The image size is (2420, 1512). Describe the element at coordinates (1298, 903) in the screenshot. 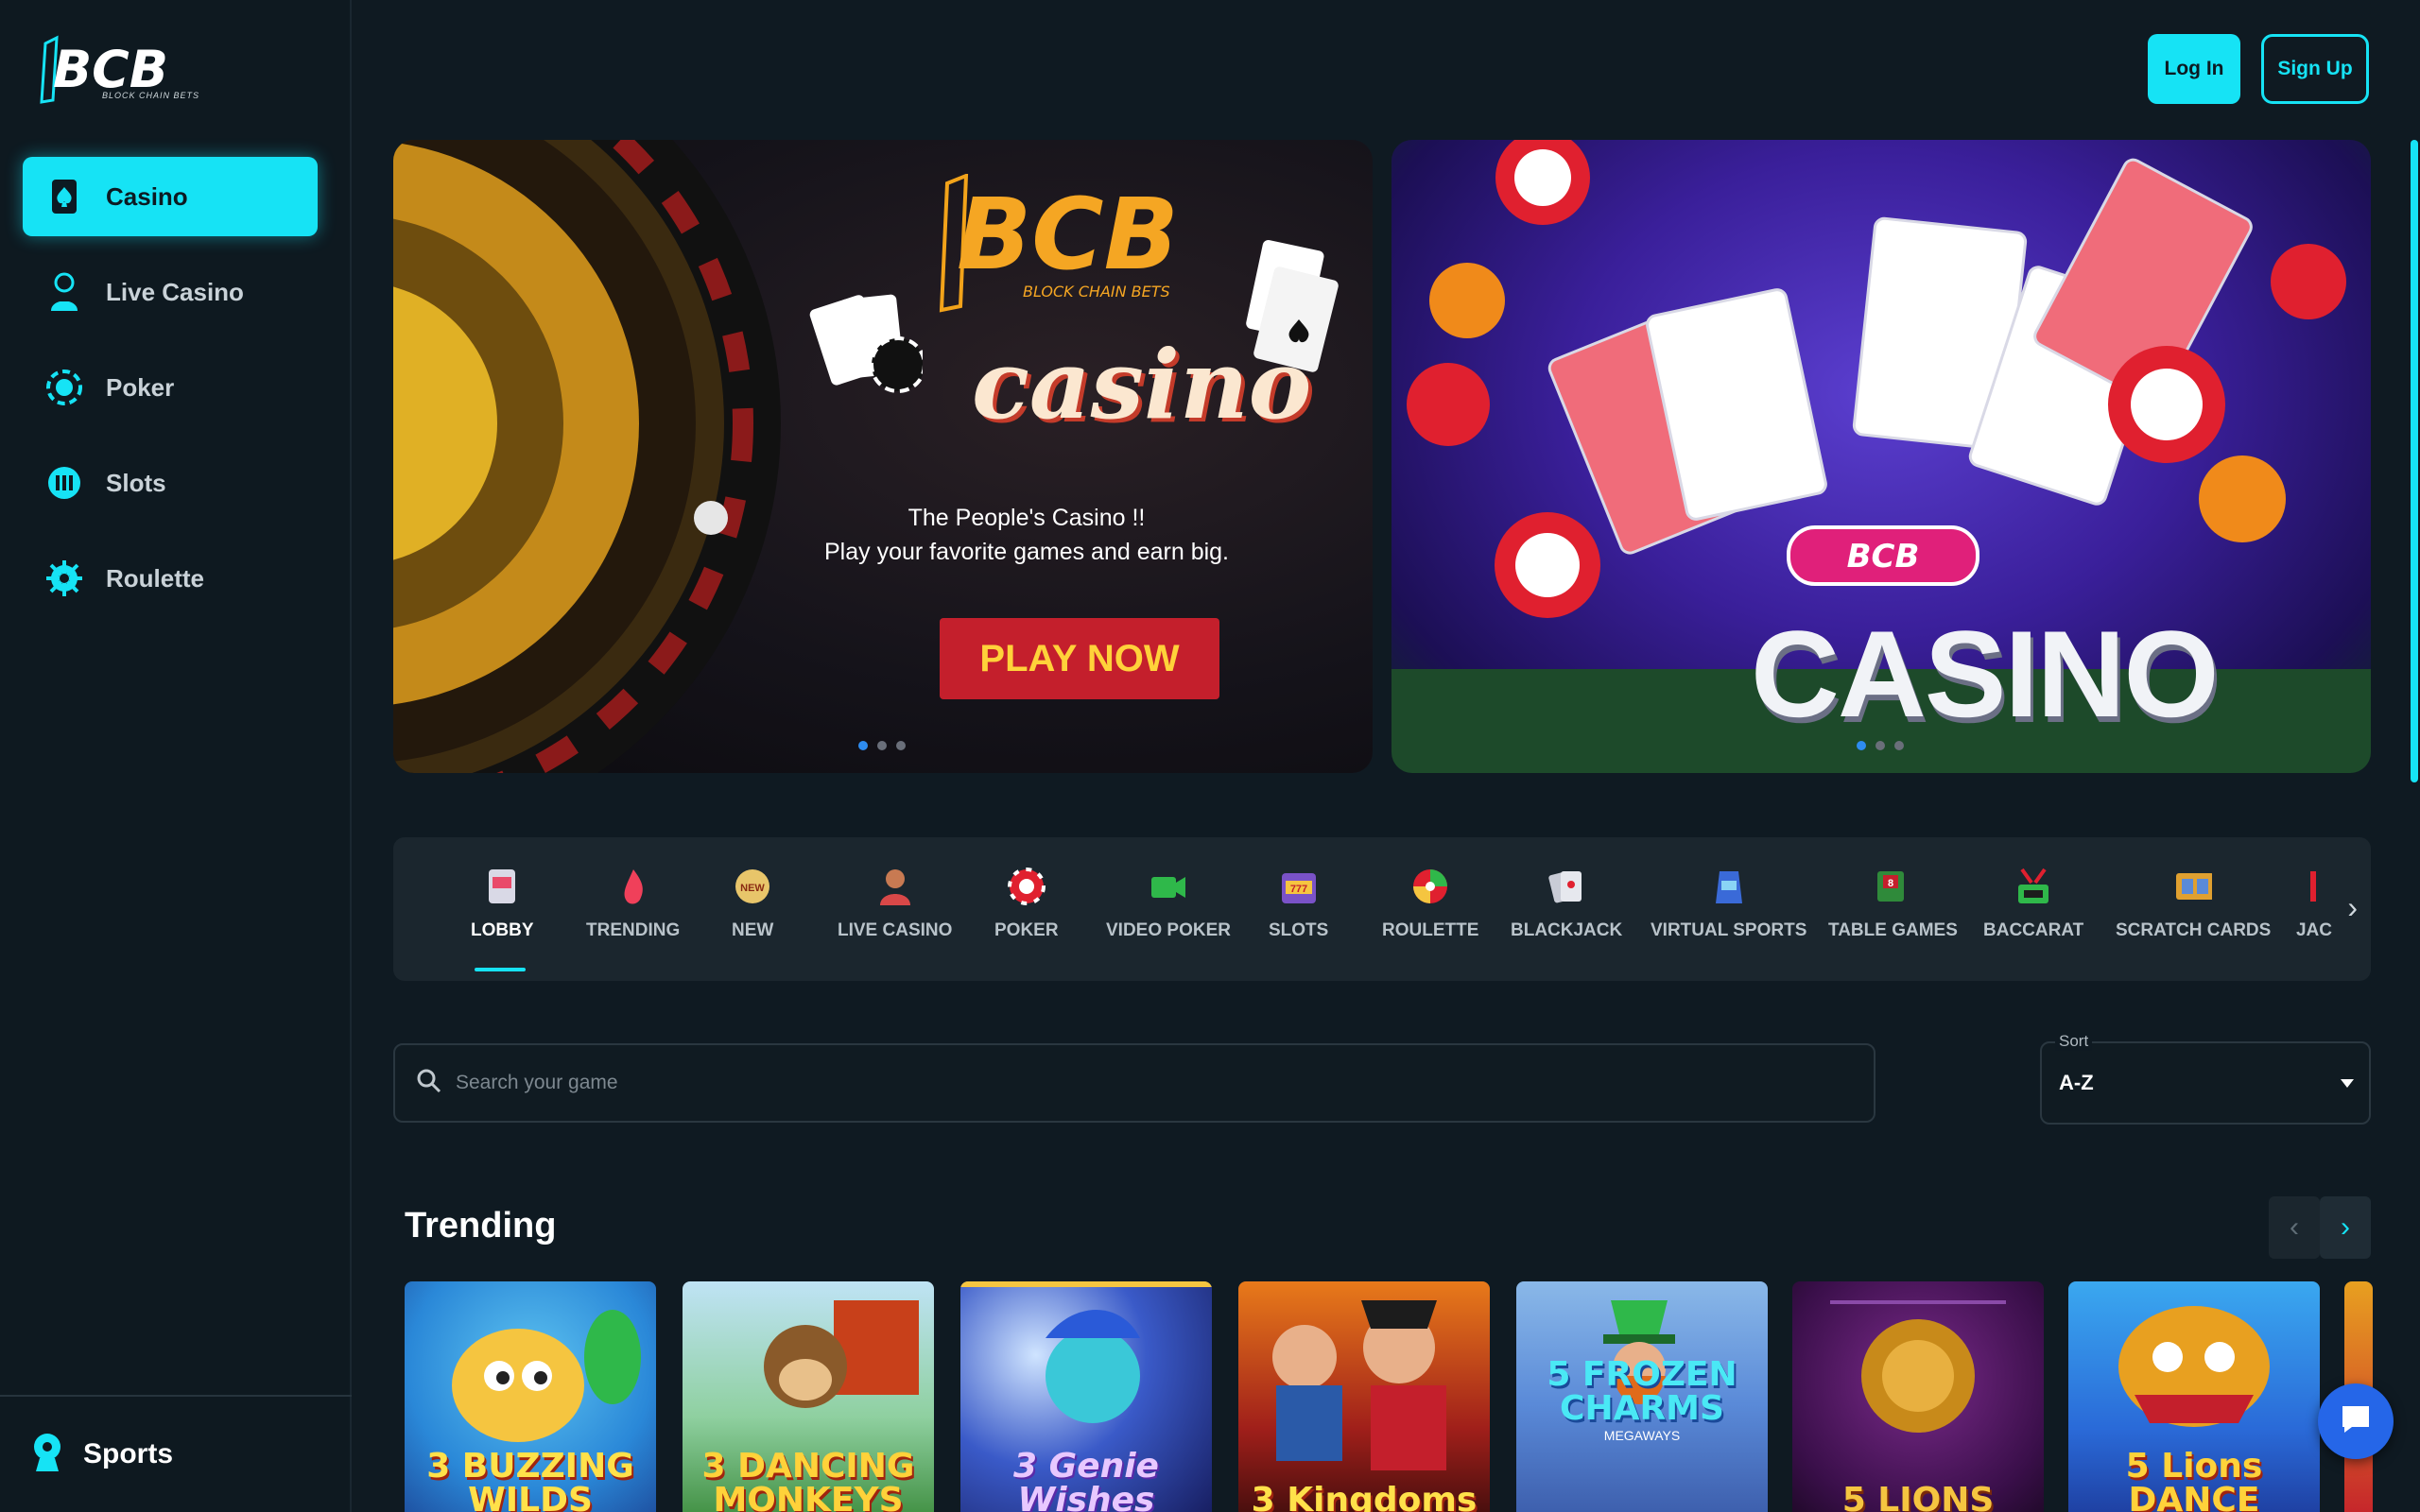

I see `tab-slots: 777 SLOTS` at that location.